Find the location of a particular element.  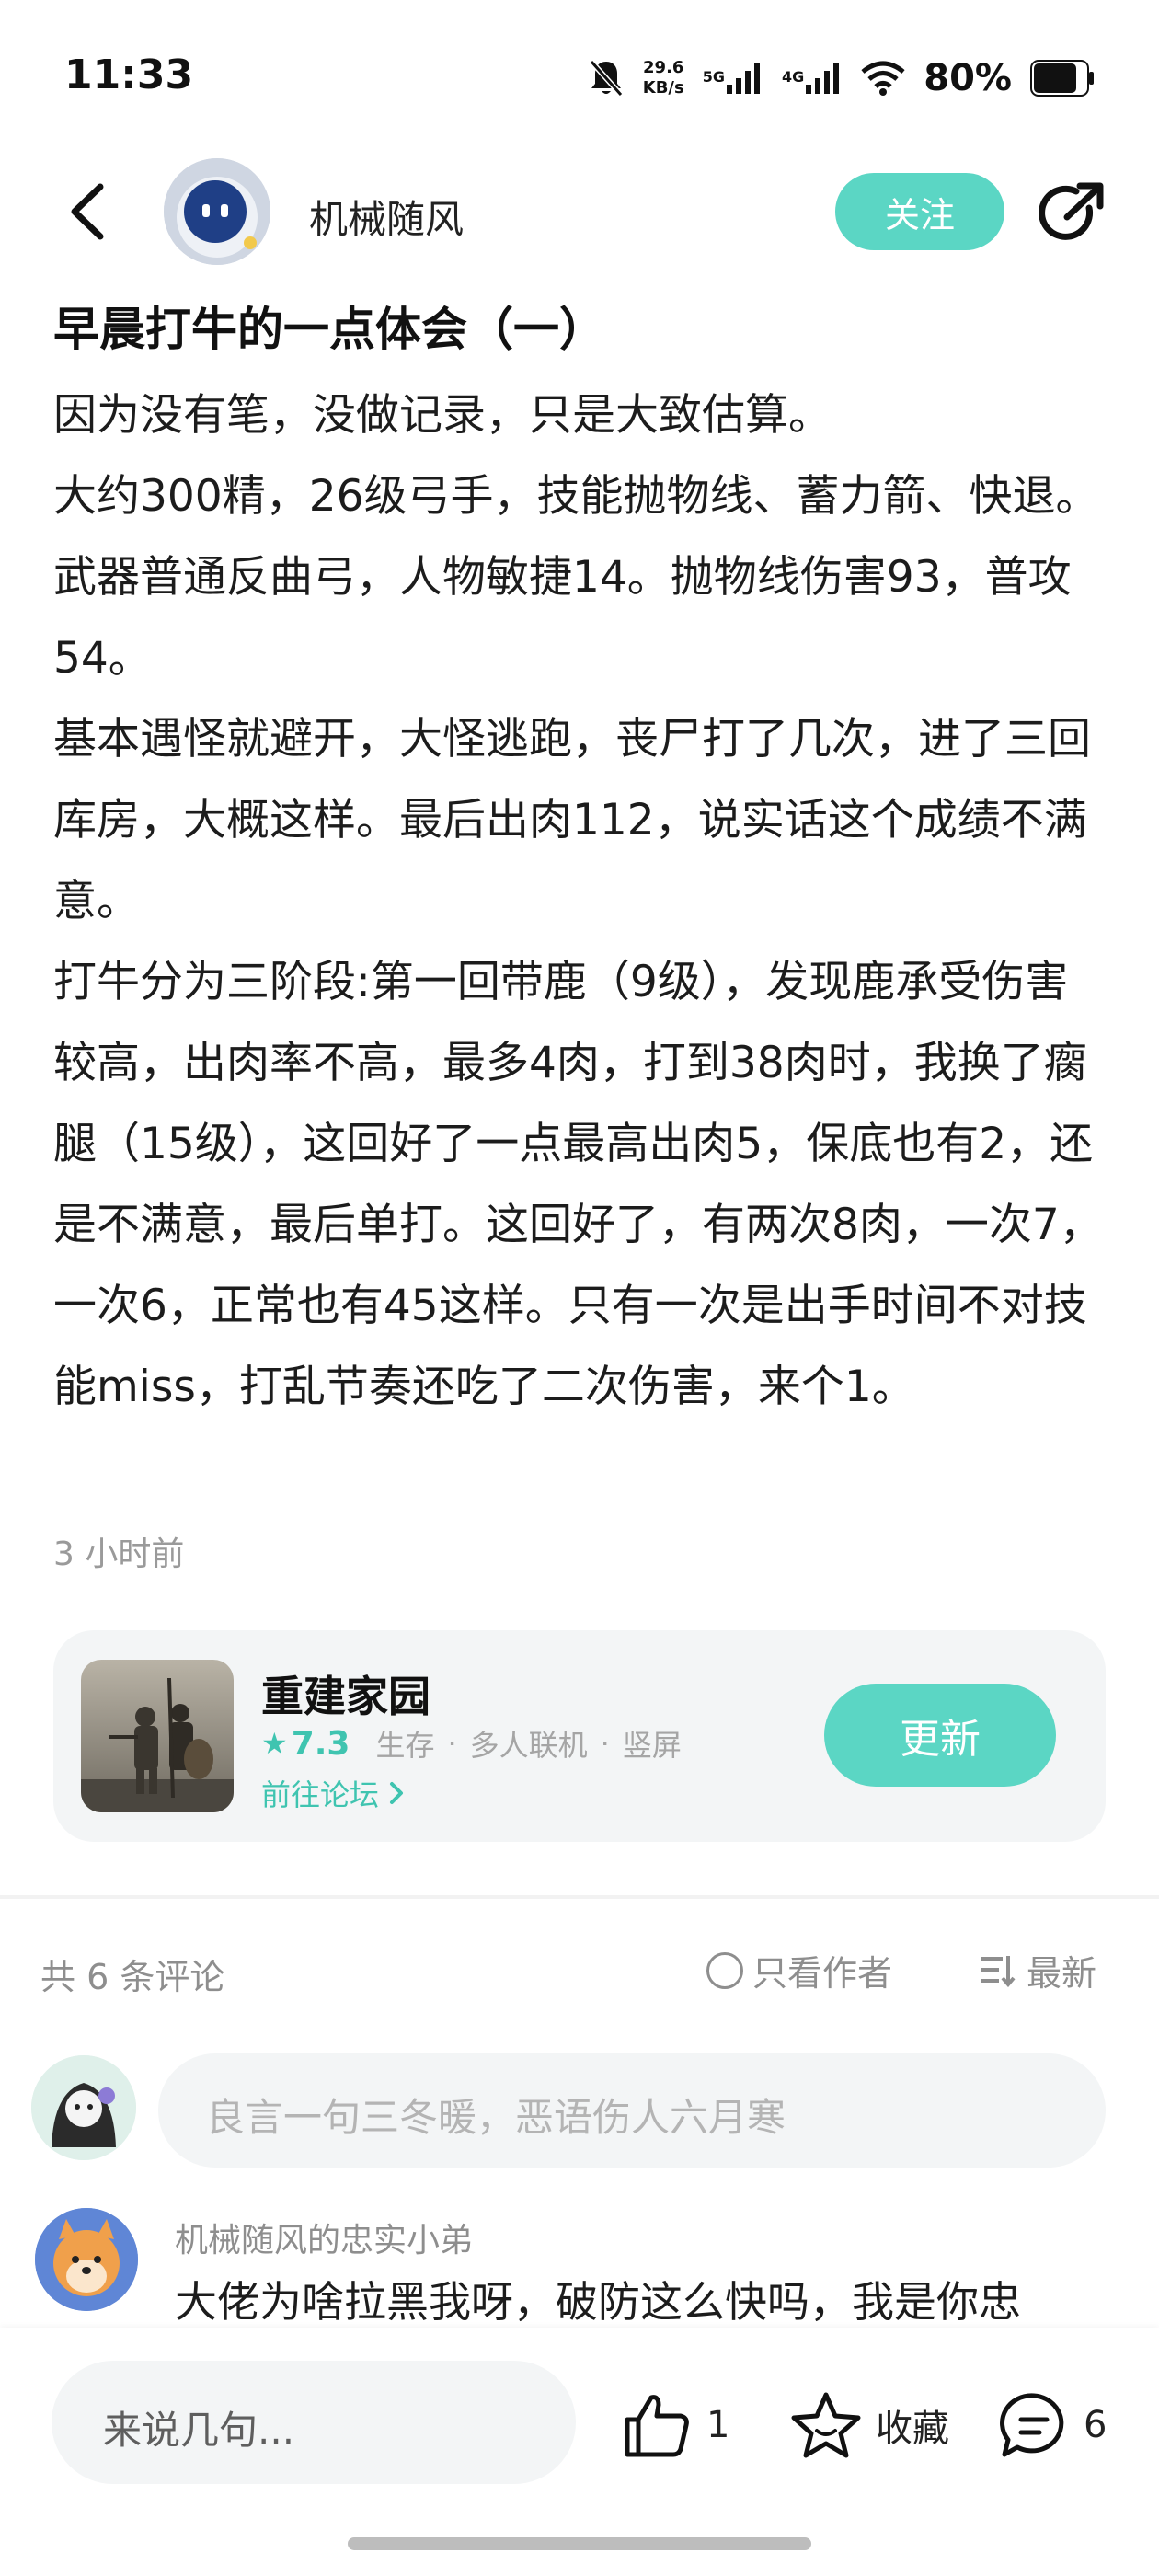

post-paragraph: 因为没有笔，没做记录，只是大致估算。 is located at coordinates (442, 415).